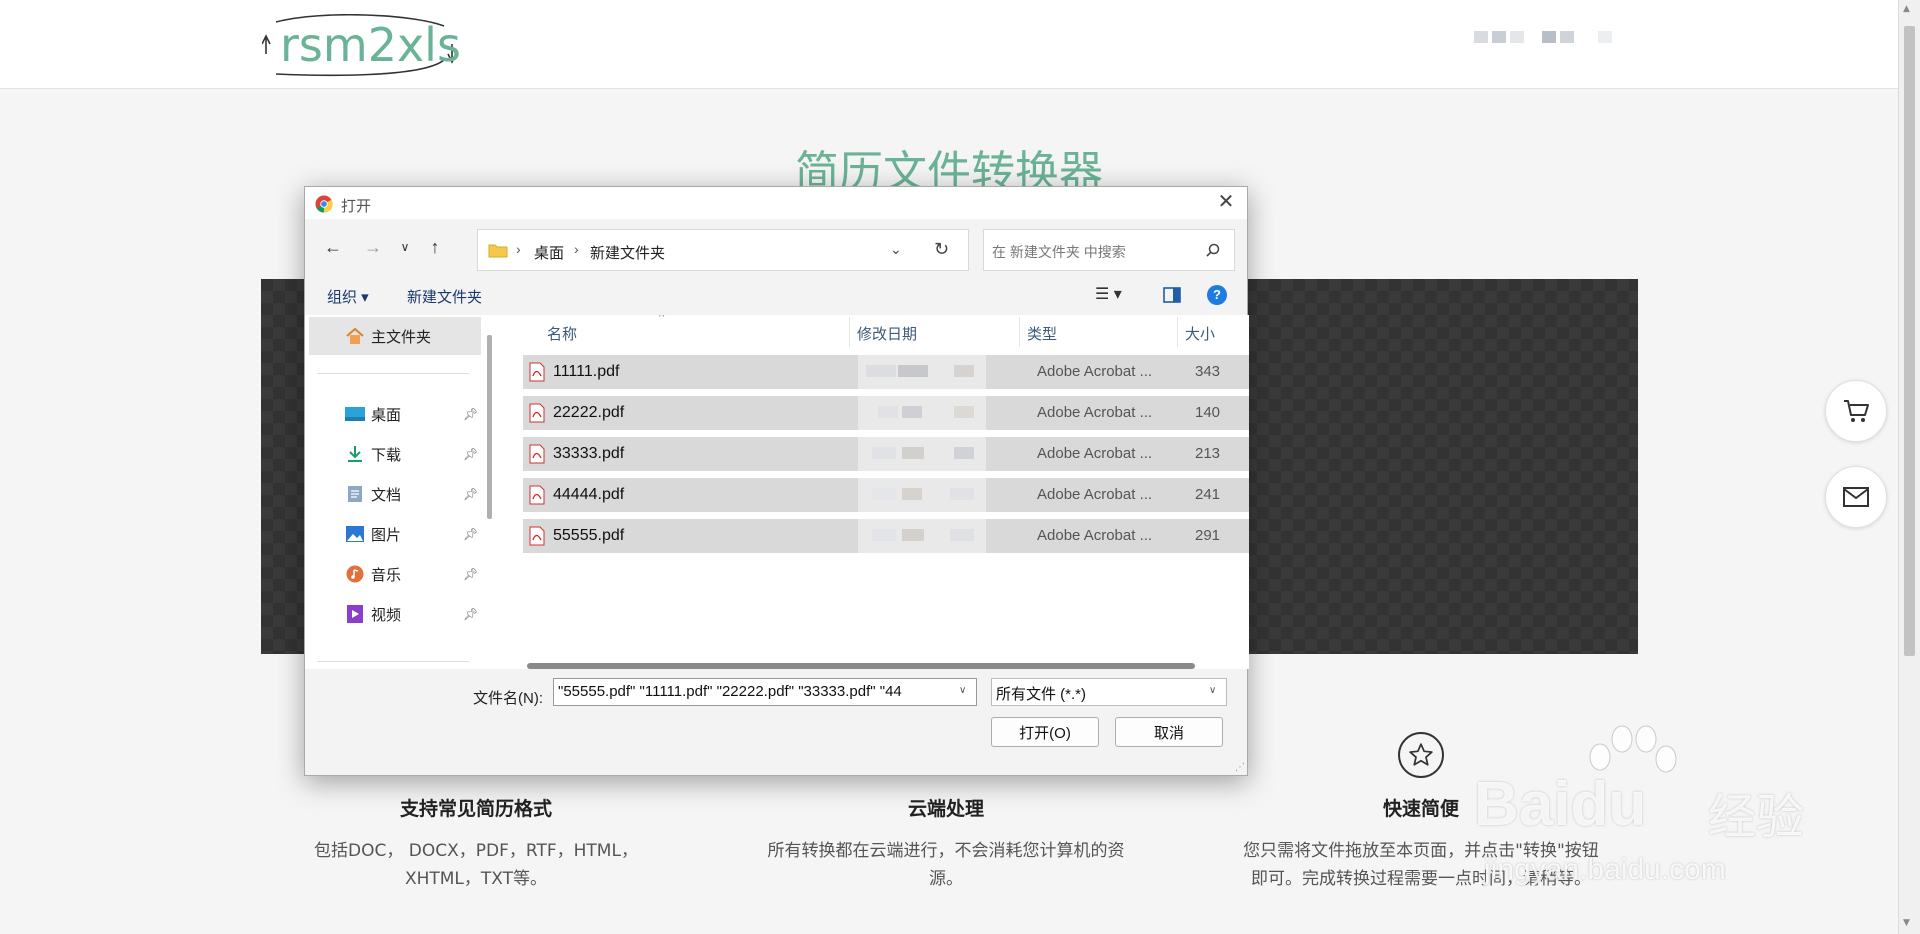  I want to click on preview-pane-icon, so click(1172, 295).